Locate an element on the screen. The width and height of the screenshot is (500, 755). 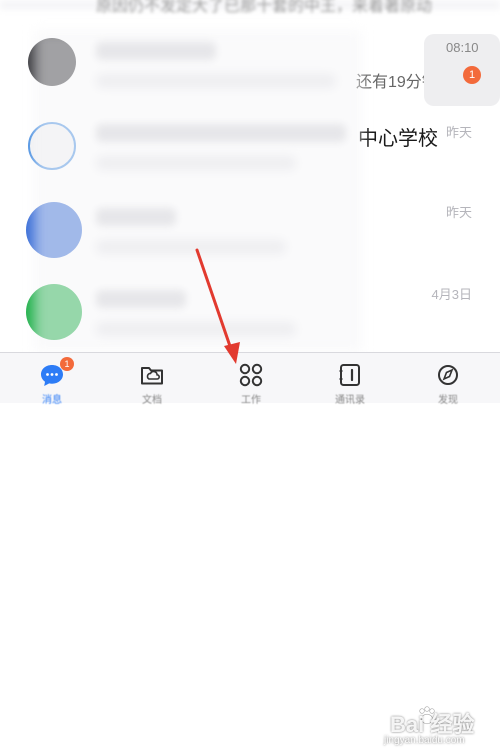
chat-time: 08:10 is located at coordinates (462, 47).